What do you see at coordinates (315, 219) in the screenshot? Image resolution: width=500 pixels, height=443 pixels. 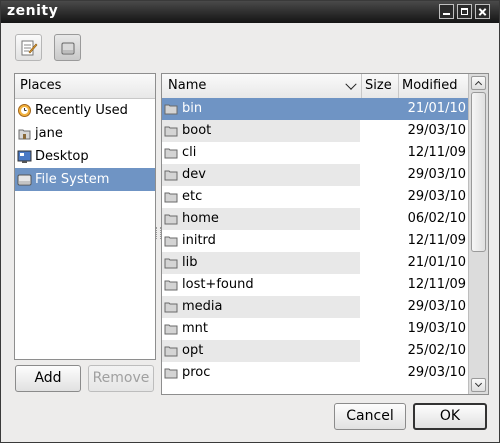 I see `file-row: home 06/02/10` at bounding box center [315, 219].